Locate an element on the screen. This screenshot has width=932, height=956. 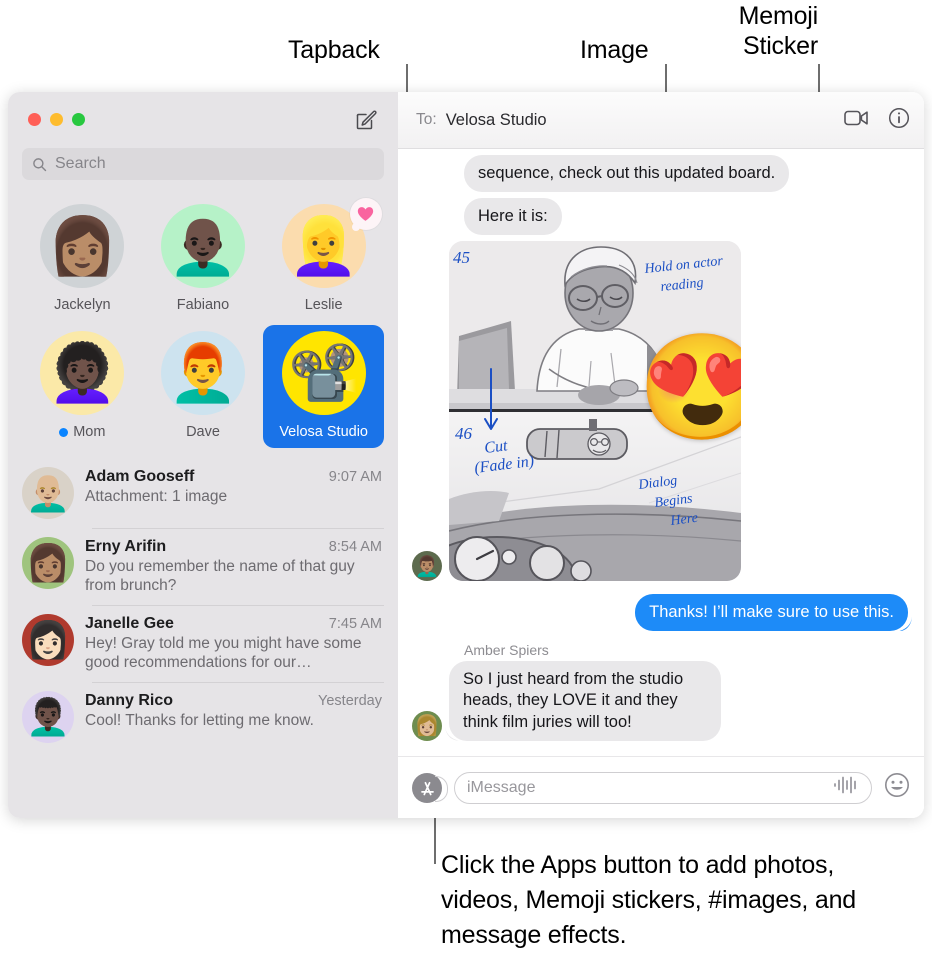
avatar: 👨🏽‍🦱 is located at coordinates (427, 566).